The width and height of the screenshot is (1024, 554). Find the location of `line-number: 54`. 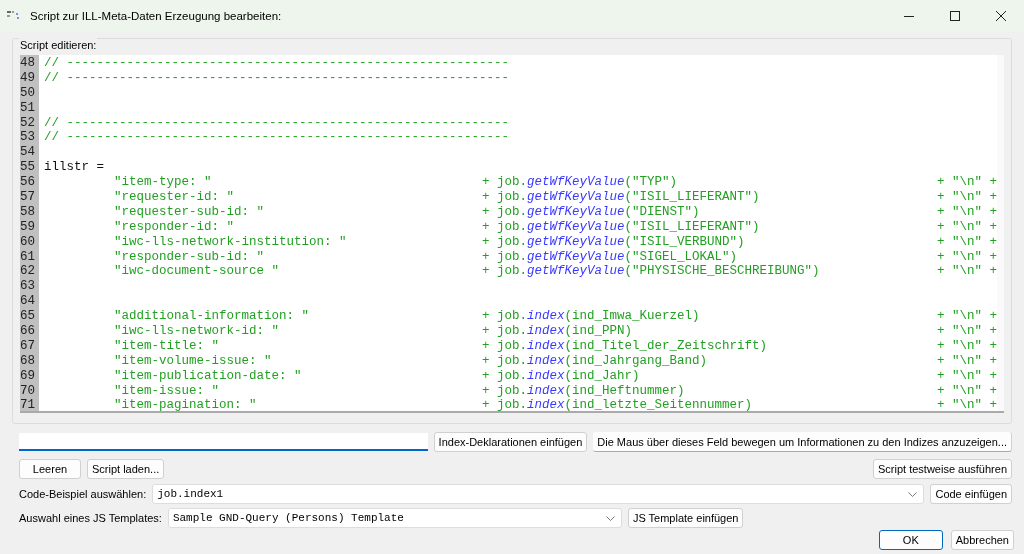

line-number: 54 is located at coordinates (28, 153).